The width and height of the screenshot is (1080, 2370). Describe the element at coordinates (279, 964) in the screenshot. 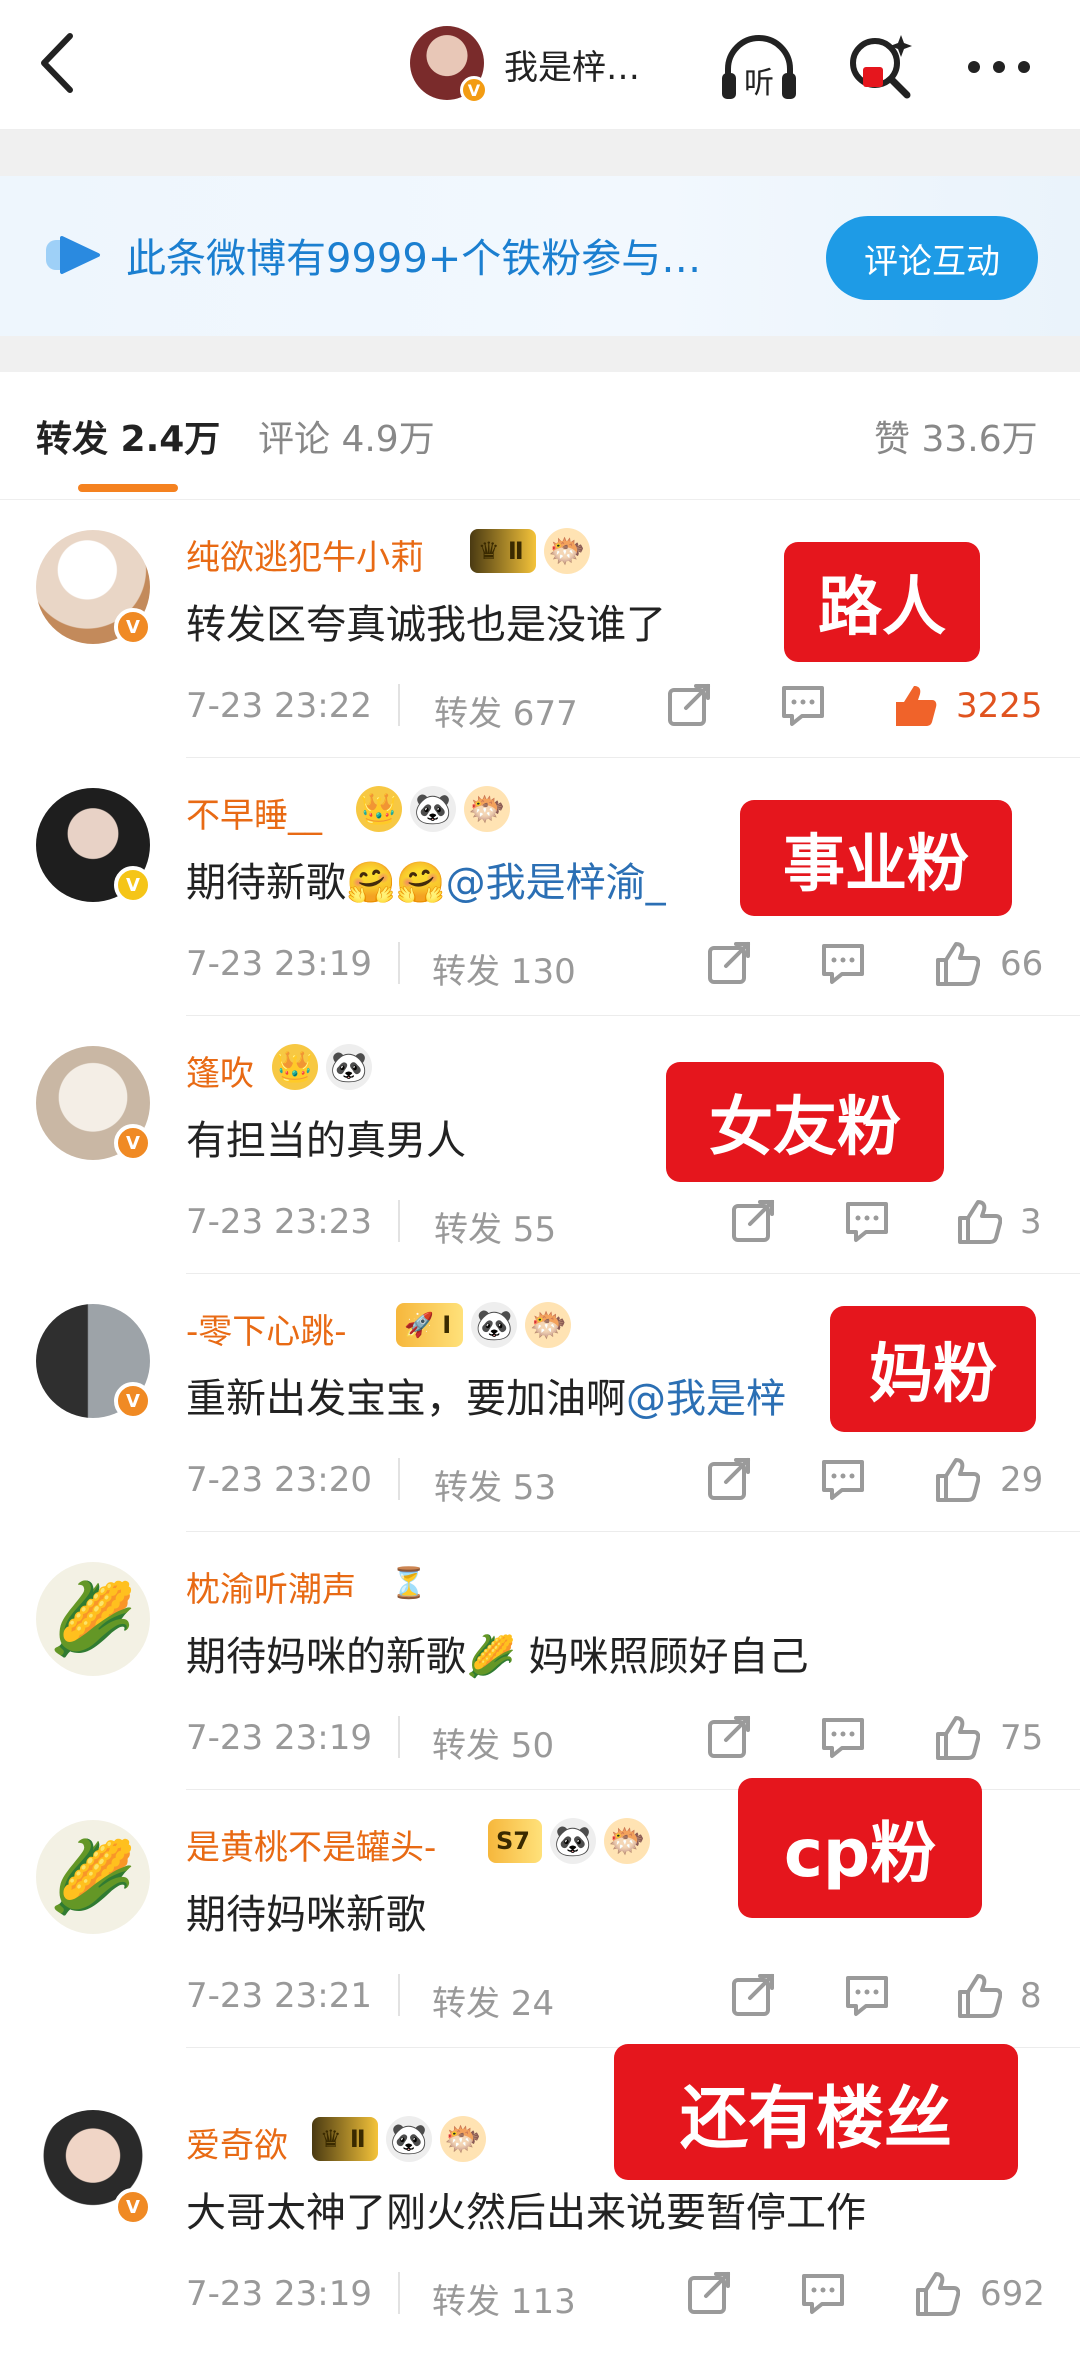

I see `comment-time: 7-23 23:19` at that location.